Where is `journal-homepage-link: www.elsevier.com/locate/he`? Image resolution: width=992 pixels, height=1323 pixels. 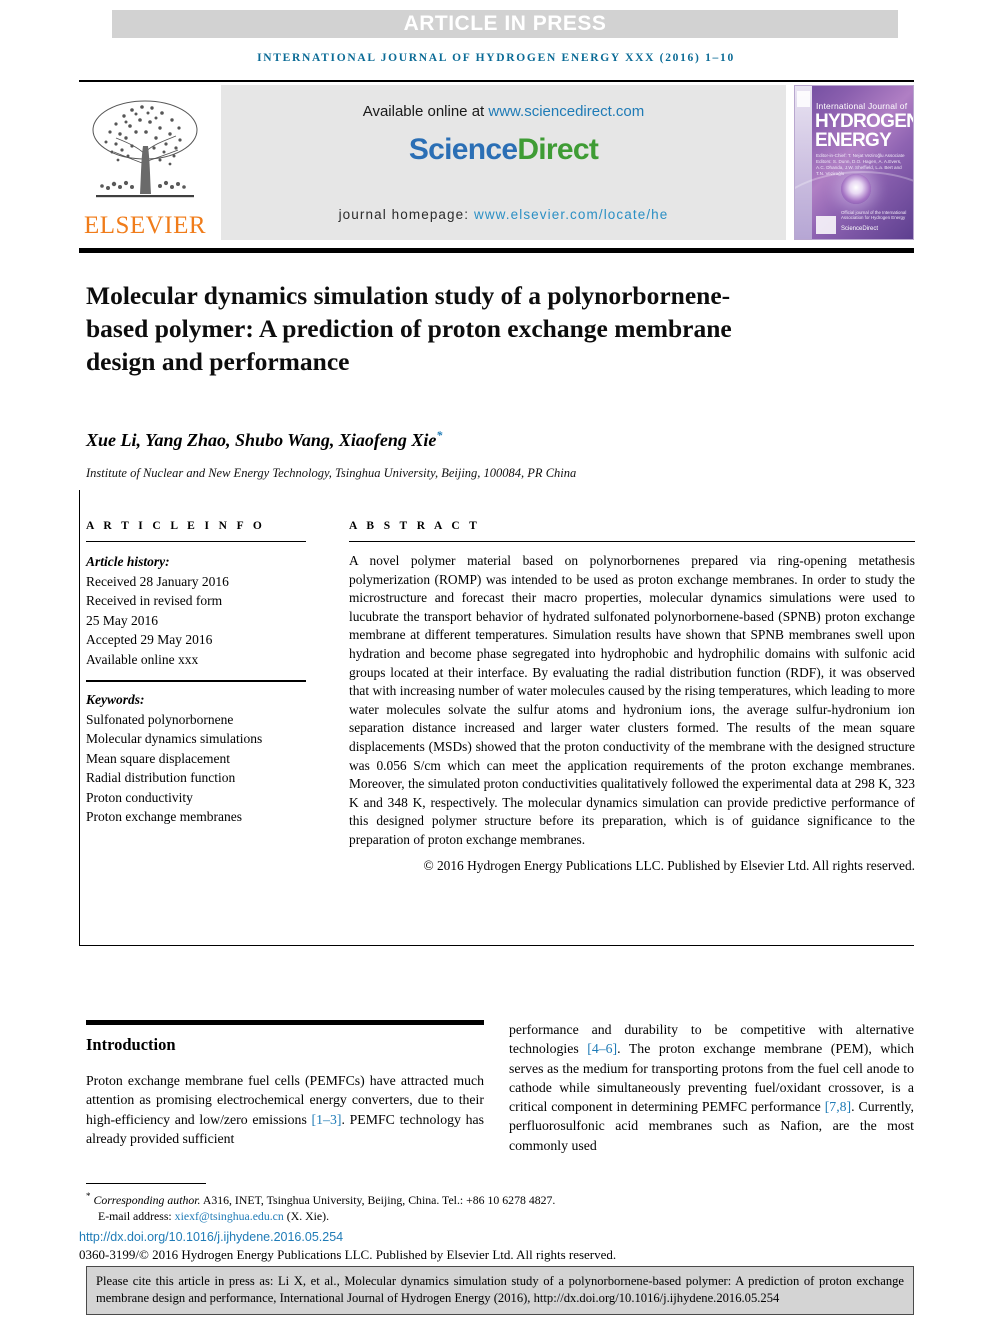
journal-homepage-link: www.elsevier.com/locate/he is located at coordinates (571, 214).